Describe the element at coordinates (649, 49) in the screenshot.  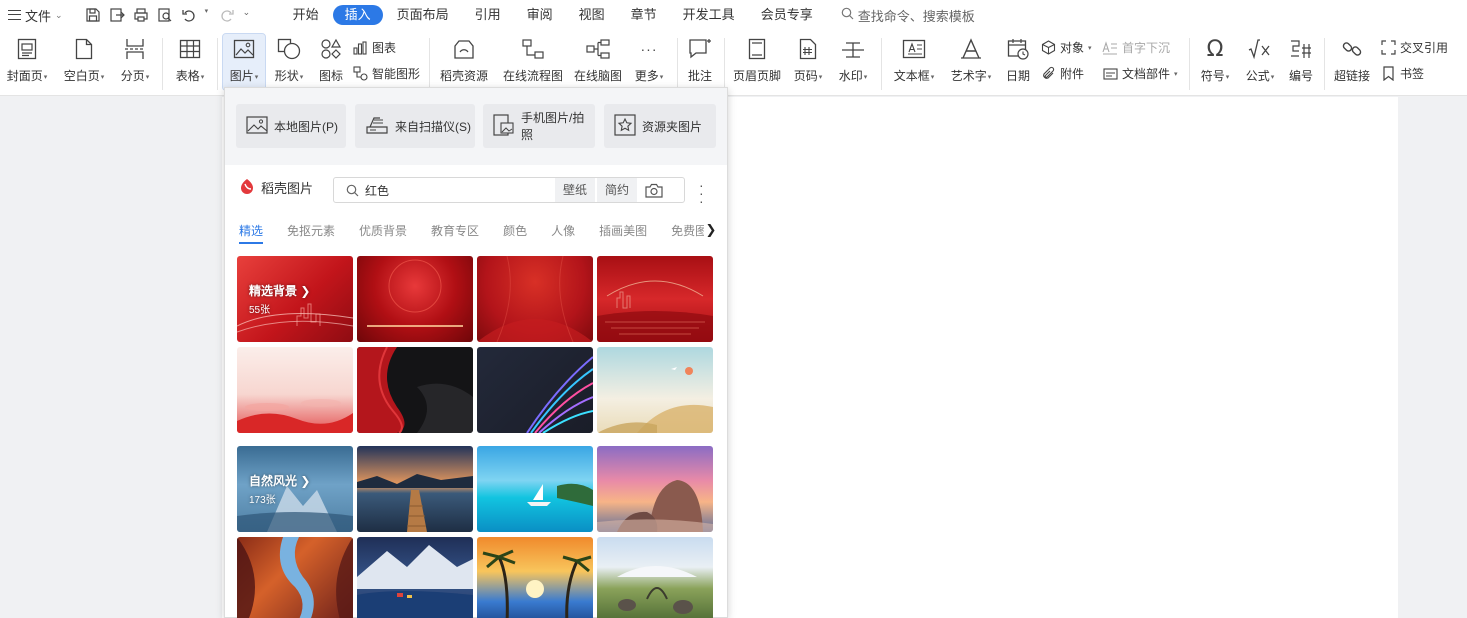
I see `more-icon: ···` at that location.